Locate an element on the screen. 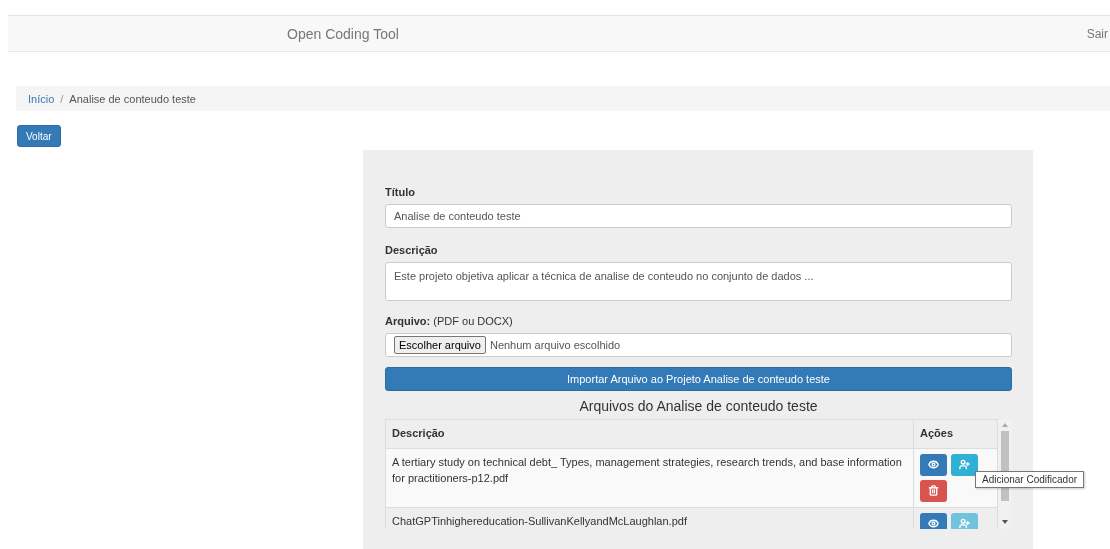 This screenshot has height=549, width=1110. table-cell-text: ChatGPTinhighereducation-SullivanKellyandMcLaughlan.pdf is located at coordinates (539, 521).